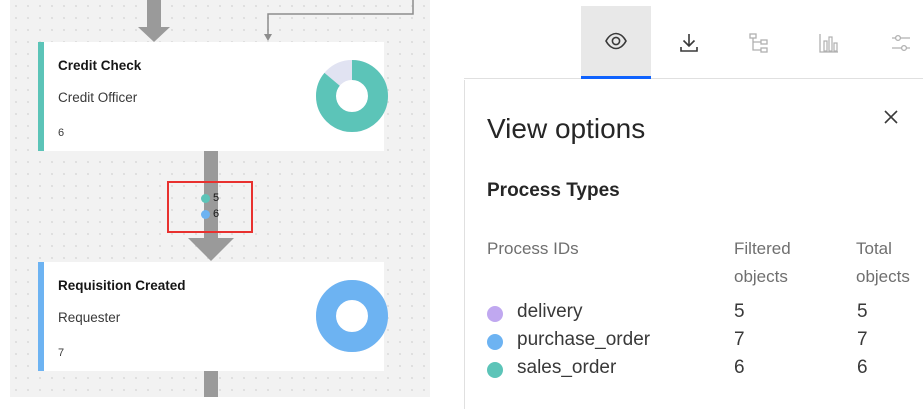 This screenshot has width=923, height=409. I want to click on edge-connector-top, so click(154, 14).